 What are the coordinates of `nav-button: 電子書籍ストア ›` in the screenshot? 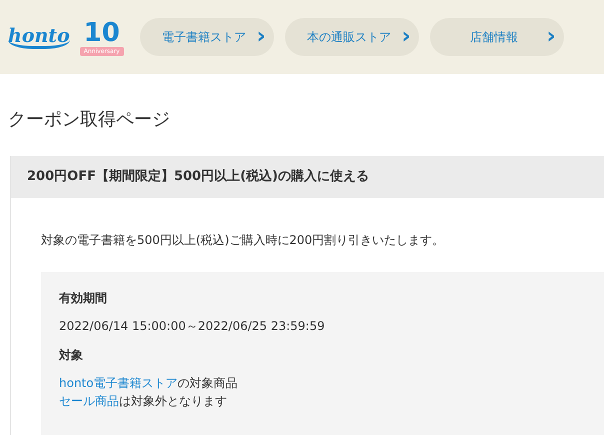 It's located at (207, 37).